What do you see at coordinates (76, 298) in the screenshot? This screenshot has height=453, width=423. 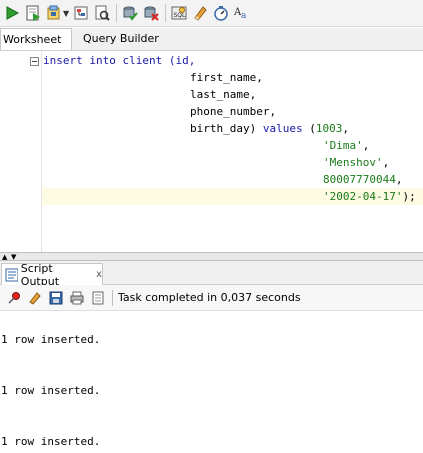 I see `print-icon` at bounding box center [76, 298].